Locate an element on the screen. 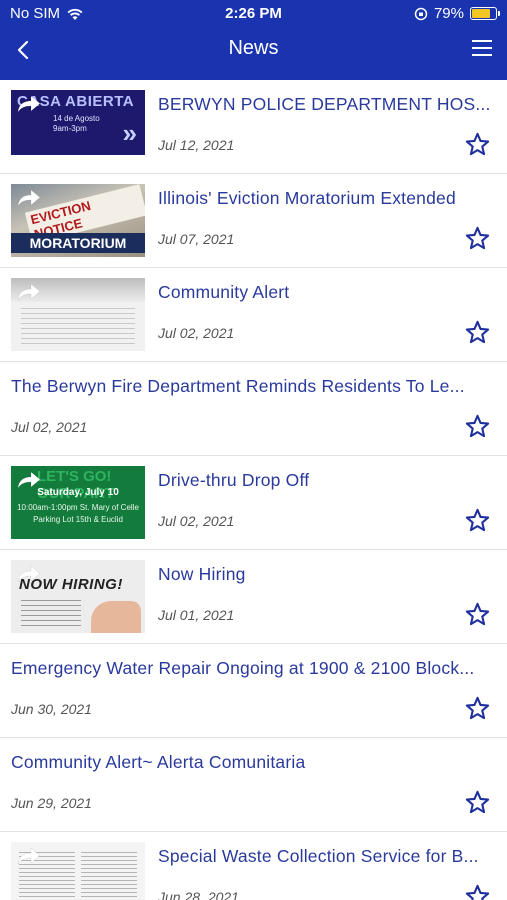 The width and height of the screenshot is (507, 900). news-date: Jun 30, 2021 is located at coordinates (51, 709).